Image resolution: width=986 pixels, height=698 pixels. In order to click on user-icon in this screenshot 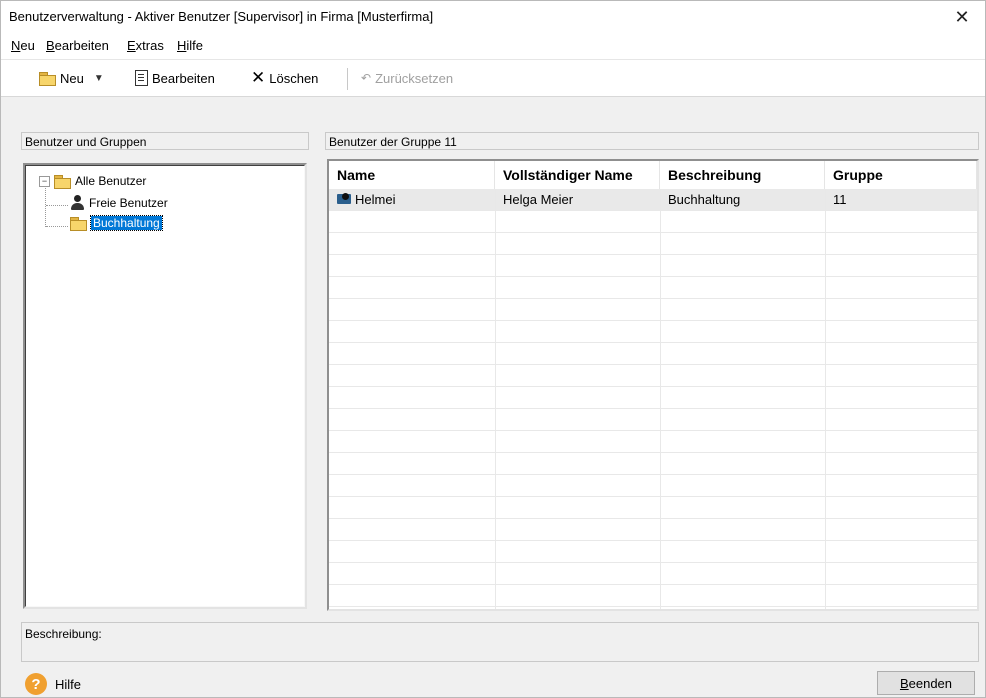, I will do `click(77, 202)`.